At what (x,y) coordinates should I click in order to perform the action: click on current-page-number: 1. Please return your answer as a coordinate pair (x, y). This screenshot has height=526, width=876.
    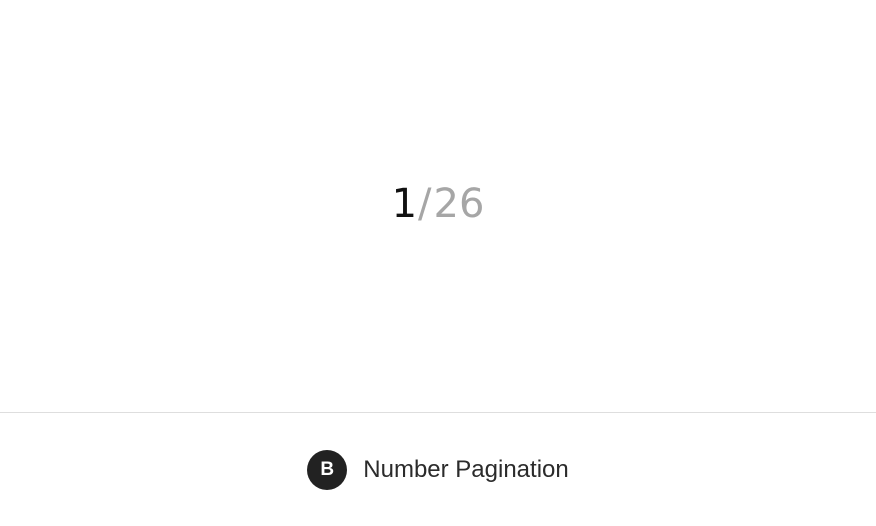
    Looking at the image, I should click on (404, 204).